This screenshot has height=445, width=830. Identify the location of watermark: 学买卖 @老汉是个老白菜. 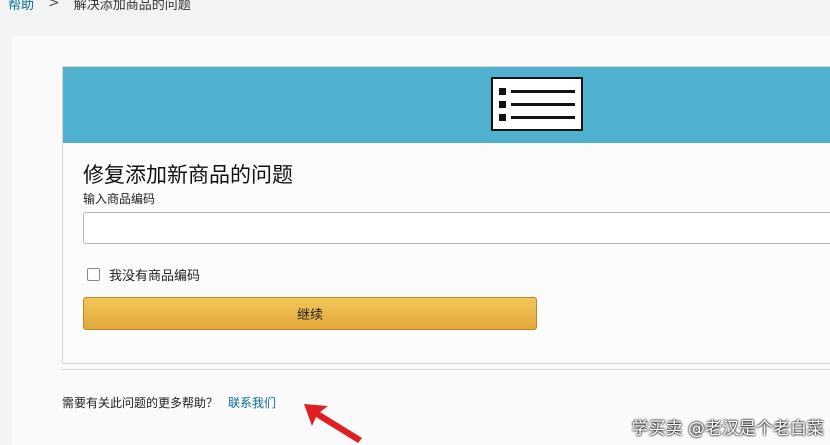
(727, 429).